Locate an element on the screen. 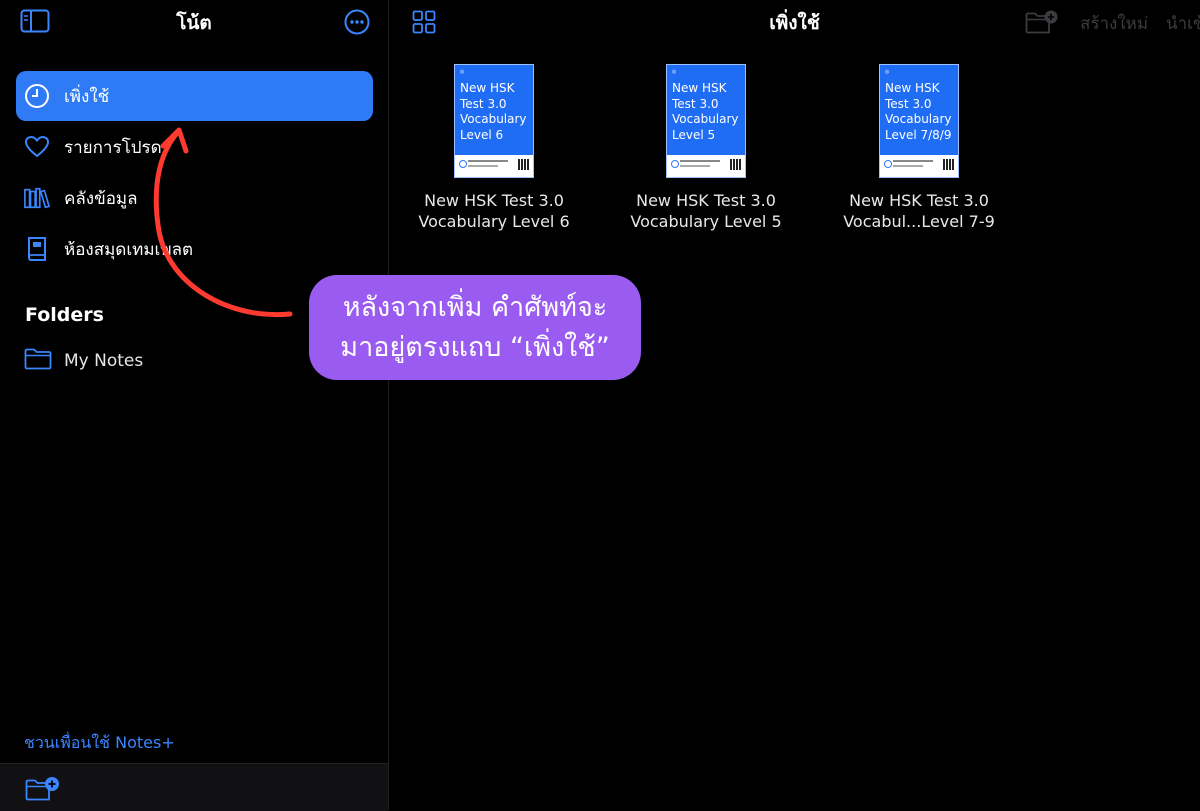 The height and width of the screenshot is (811, 1200). more-options-icon is located at coordinates (357, 24).